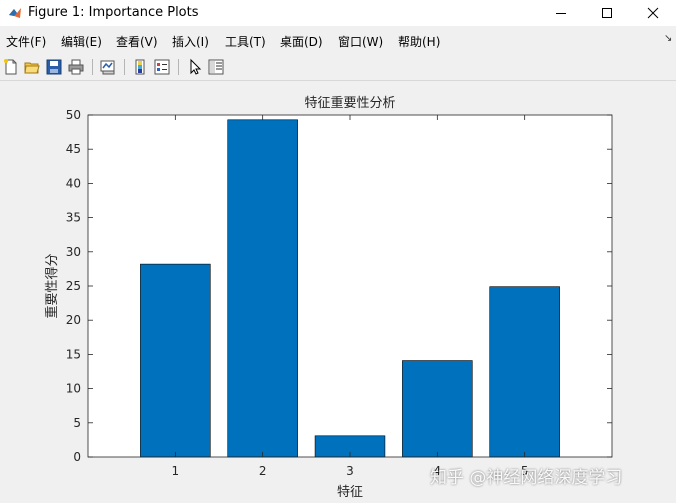 The width and height of the screenshot is (676, 503). I want to click on y-tick-label: 20, so click(73, 320).